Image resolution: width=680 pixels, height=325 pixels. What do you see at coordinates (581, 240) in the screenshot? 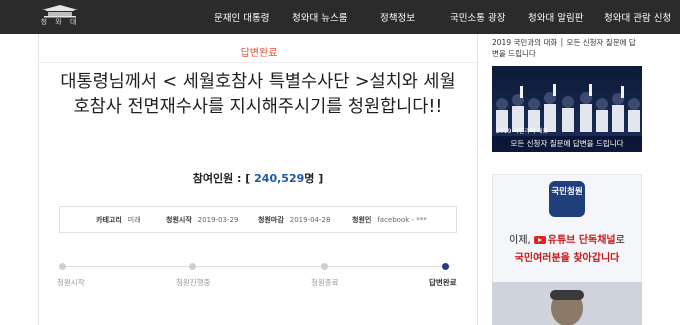
I see `youtube-line-b: 유튜브 단독채널` at bounding box center [581, 240].